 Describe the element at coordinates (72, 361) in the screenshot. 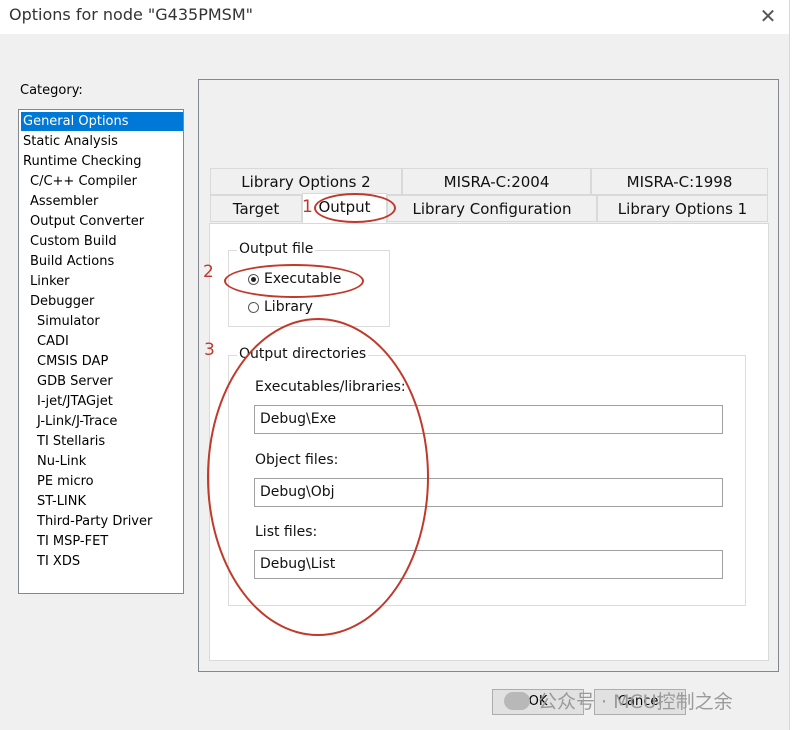

I see `category-item-cmsis-dap: CMSIS DAP` at that location.